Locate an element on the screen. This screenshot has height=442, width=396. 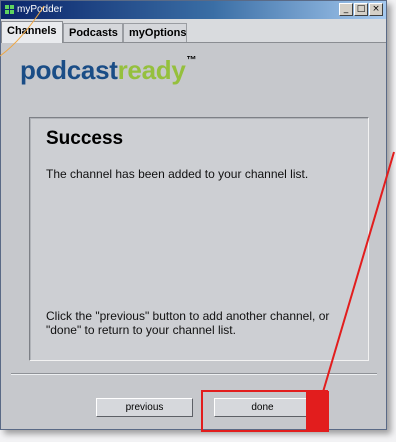
annotation-marker is located at coordinates (317, 411).